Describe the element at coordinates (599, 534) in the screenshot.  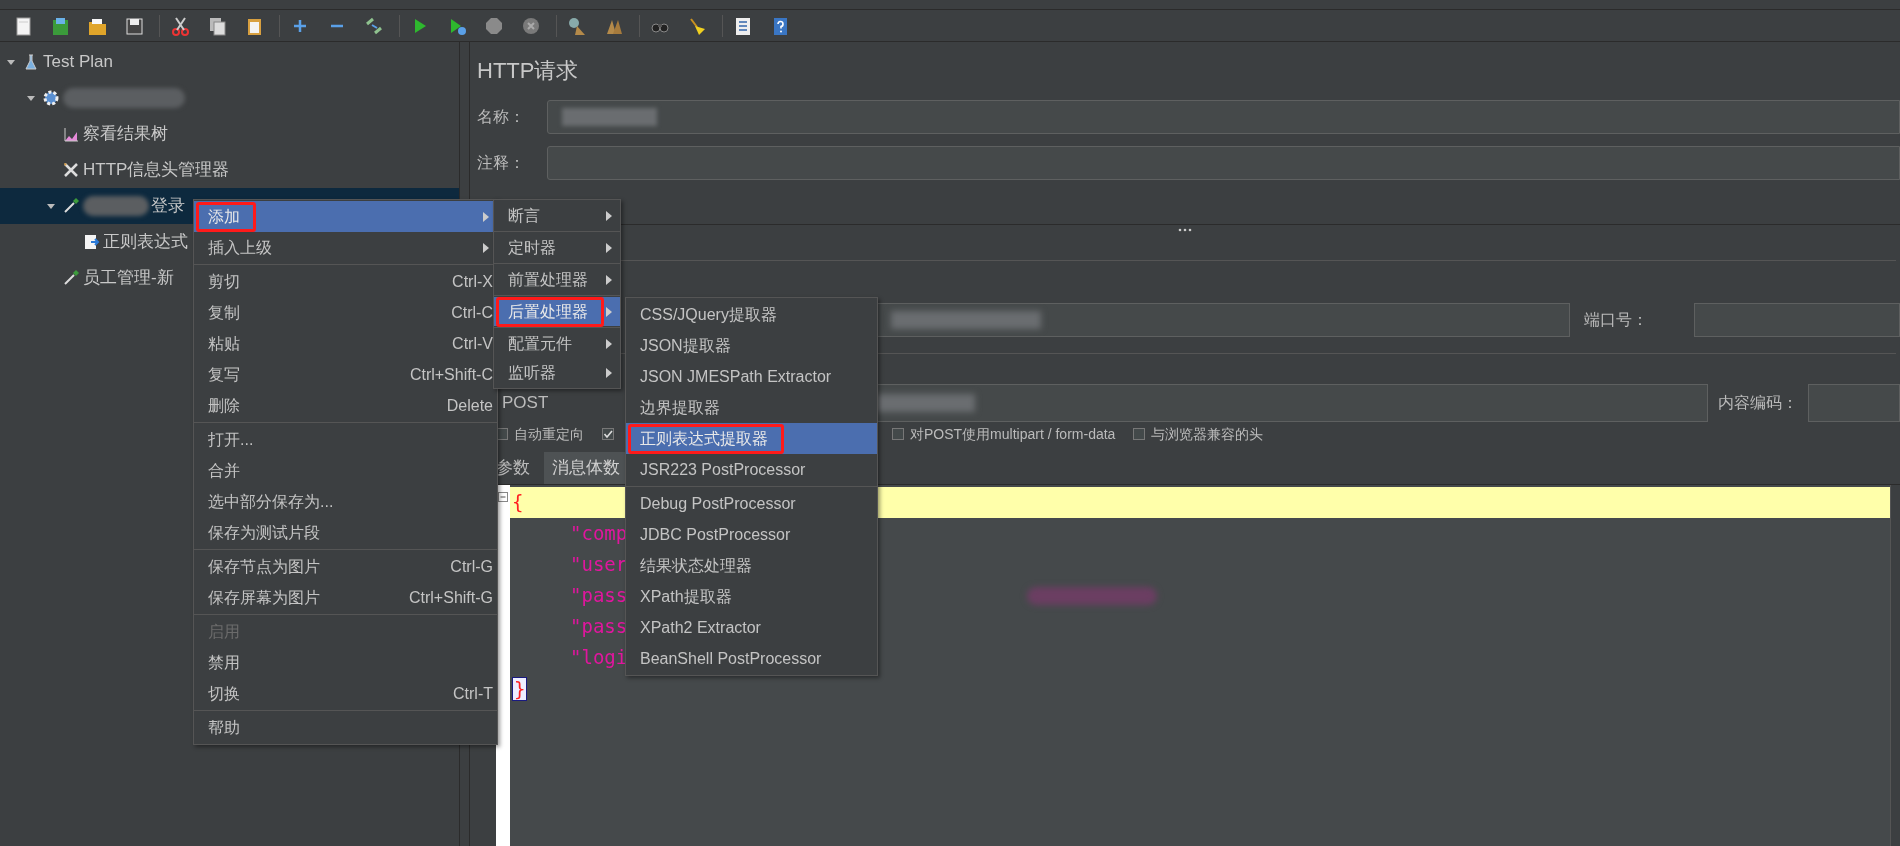
I see `code-text: "comp` at that location.